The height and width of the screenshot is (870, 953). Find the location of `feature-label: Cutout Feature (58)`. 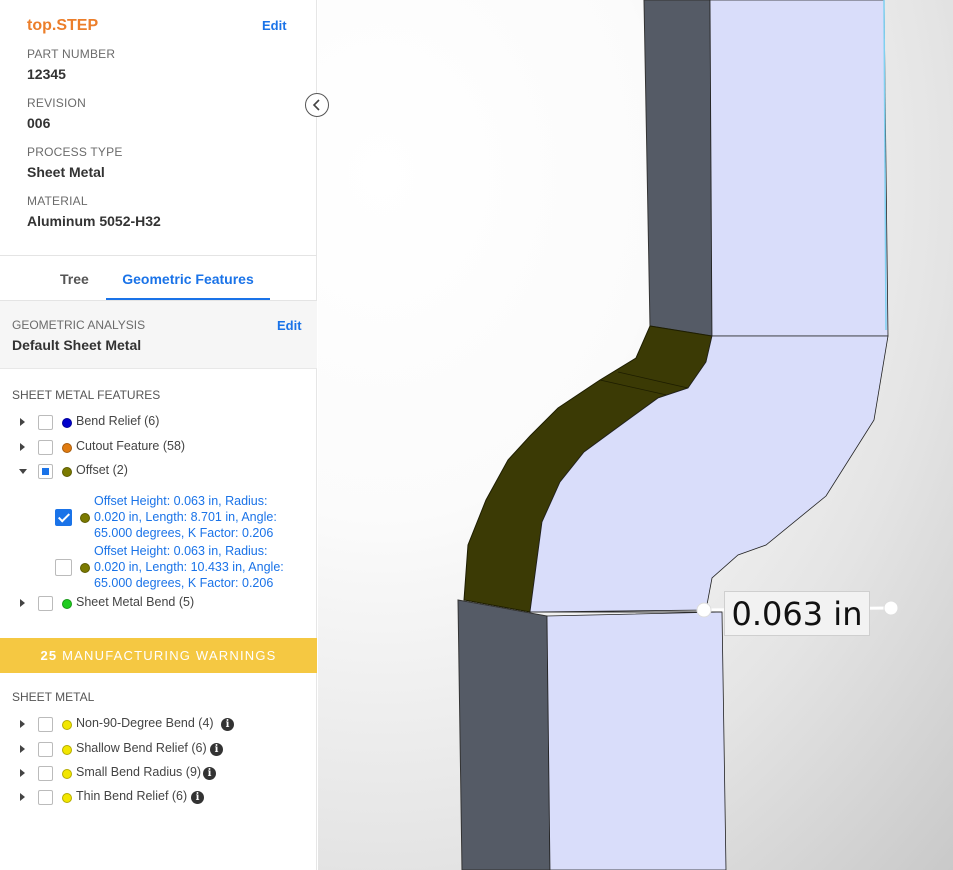

feature-label: Cutout Feature (58) is located at coordinates (131, 446).